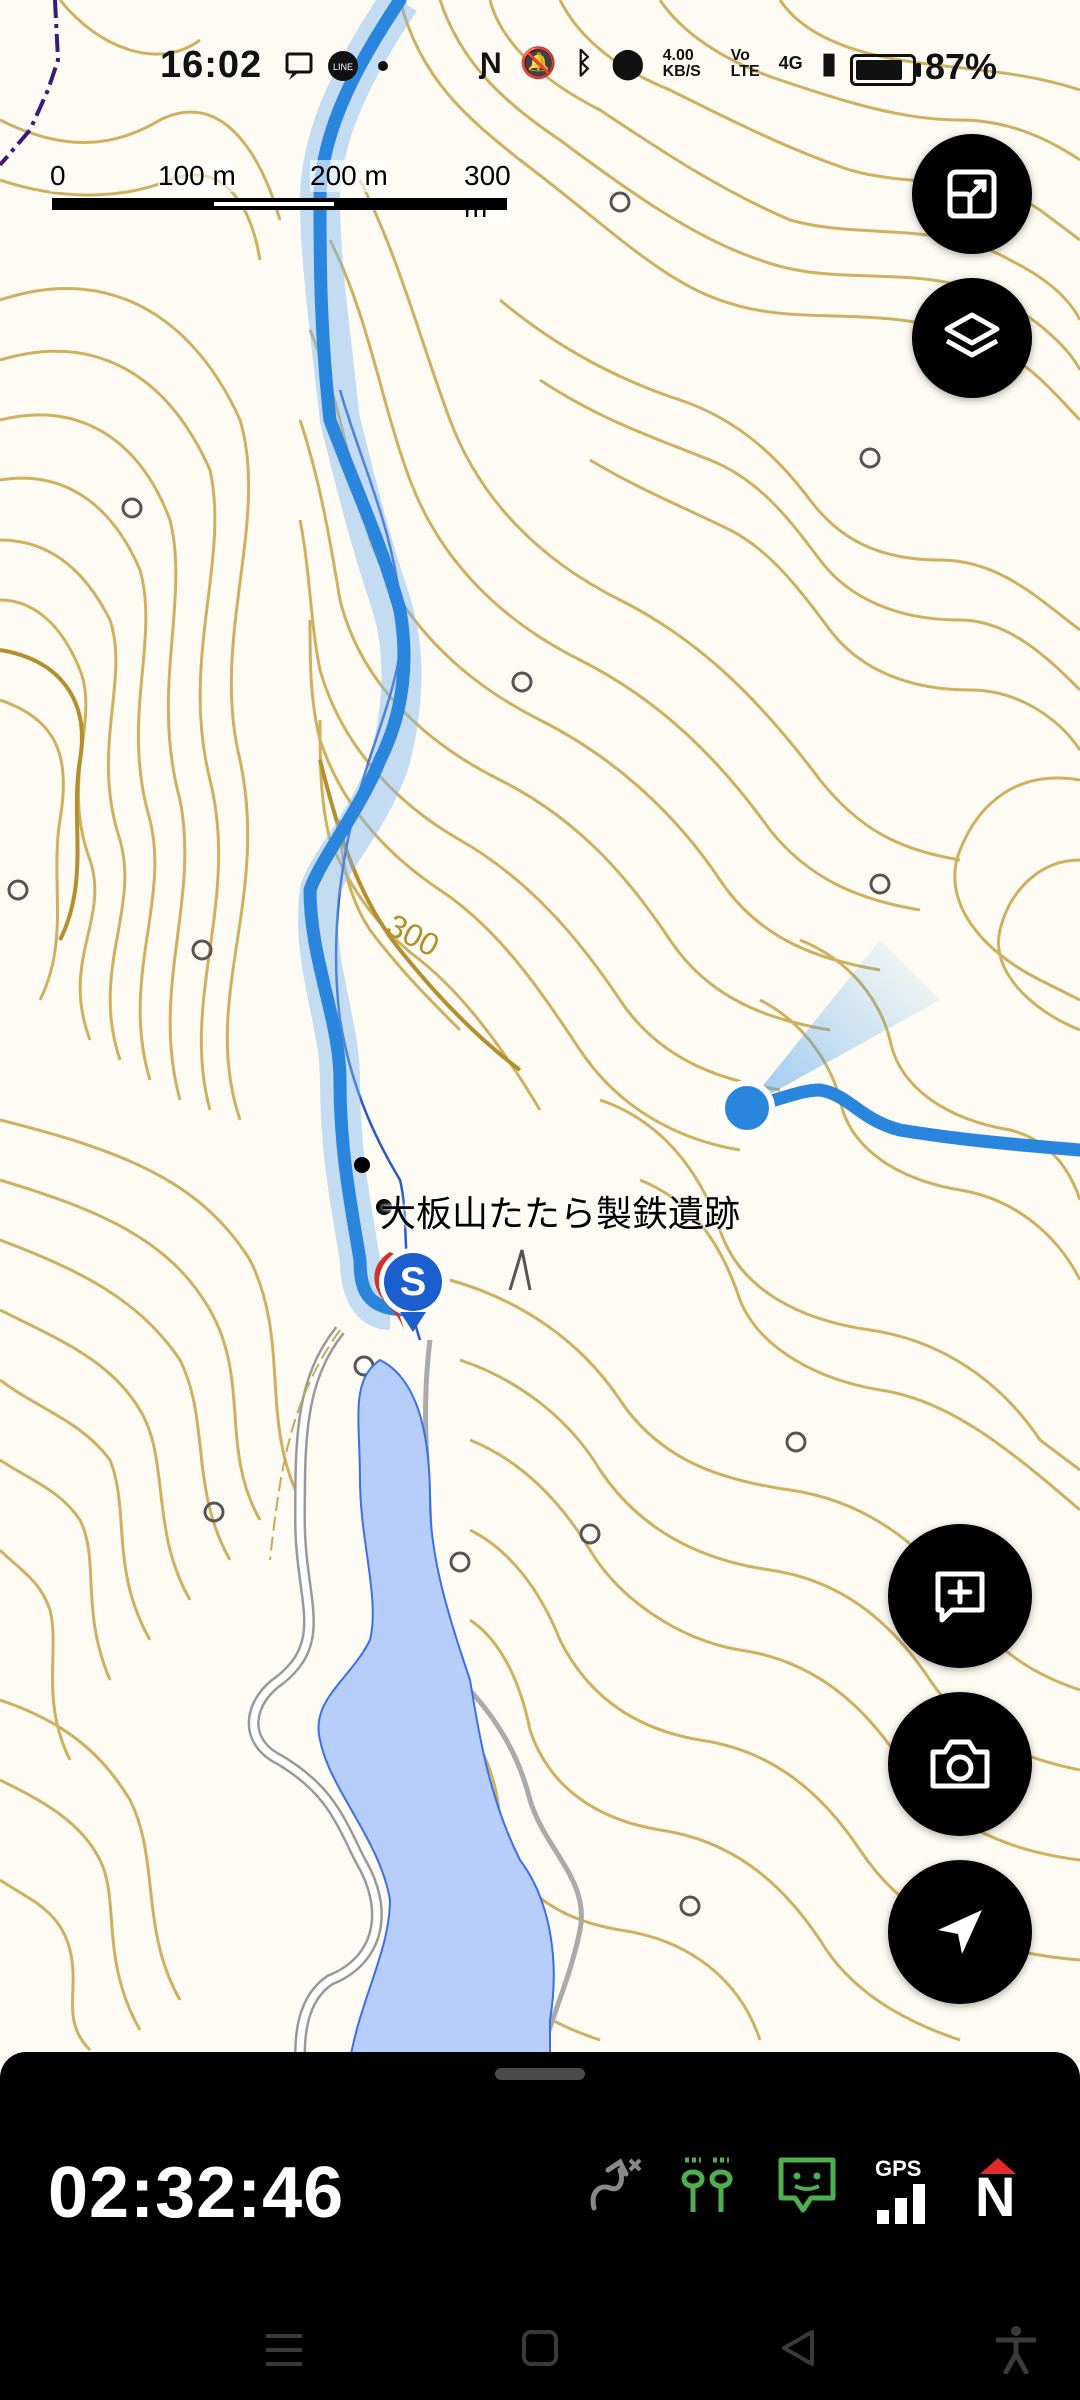 This screenshot has width=1080, height=2400. I want to click on nfc-icon: Ɲ, so click(491, 63).